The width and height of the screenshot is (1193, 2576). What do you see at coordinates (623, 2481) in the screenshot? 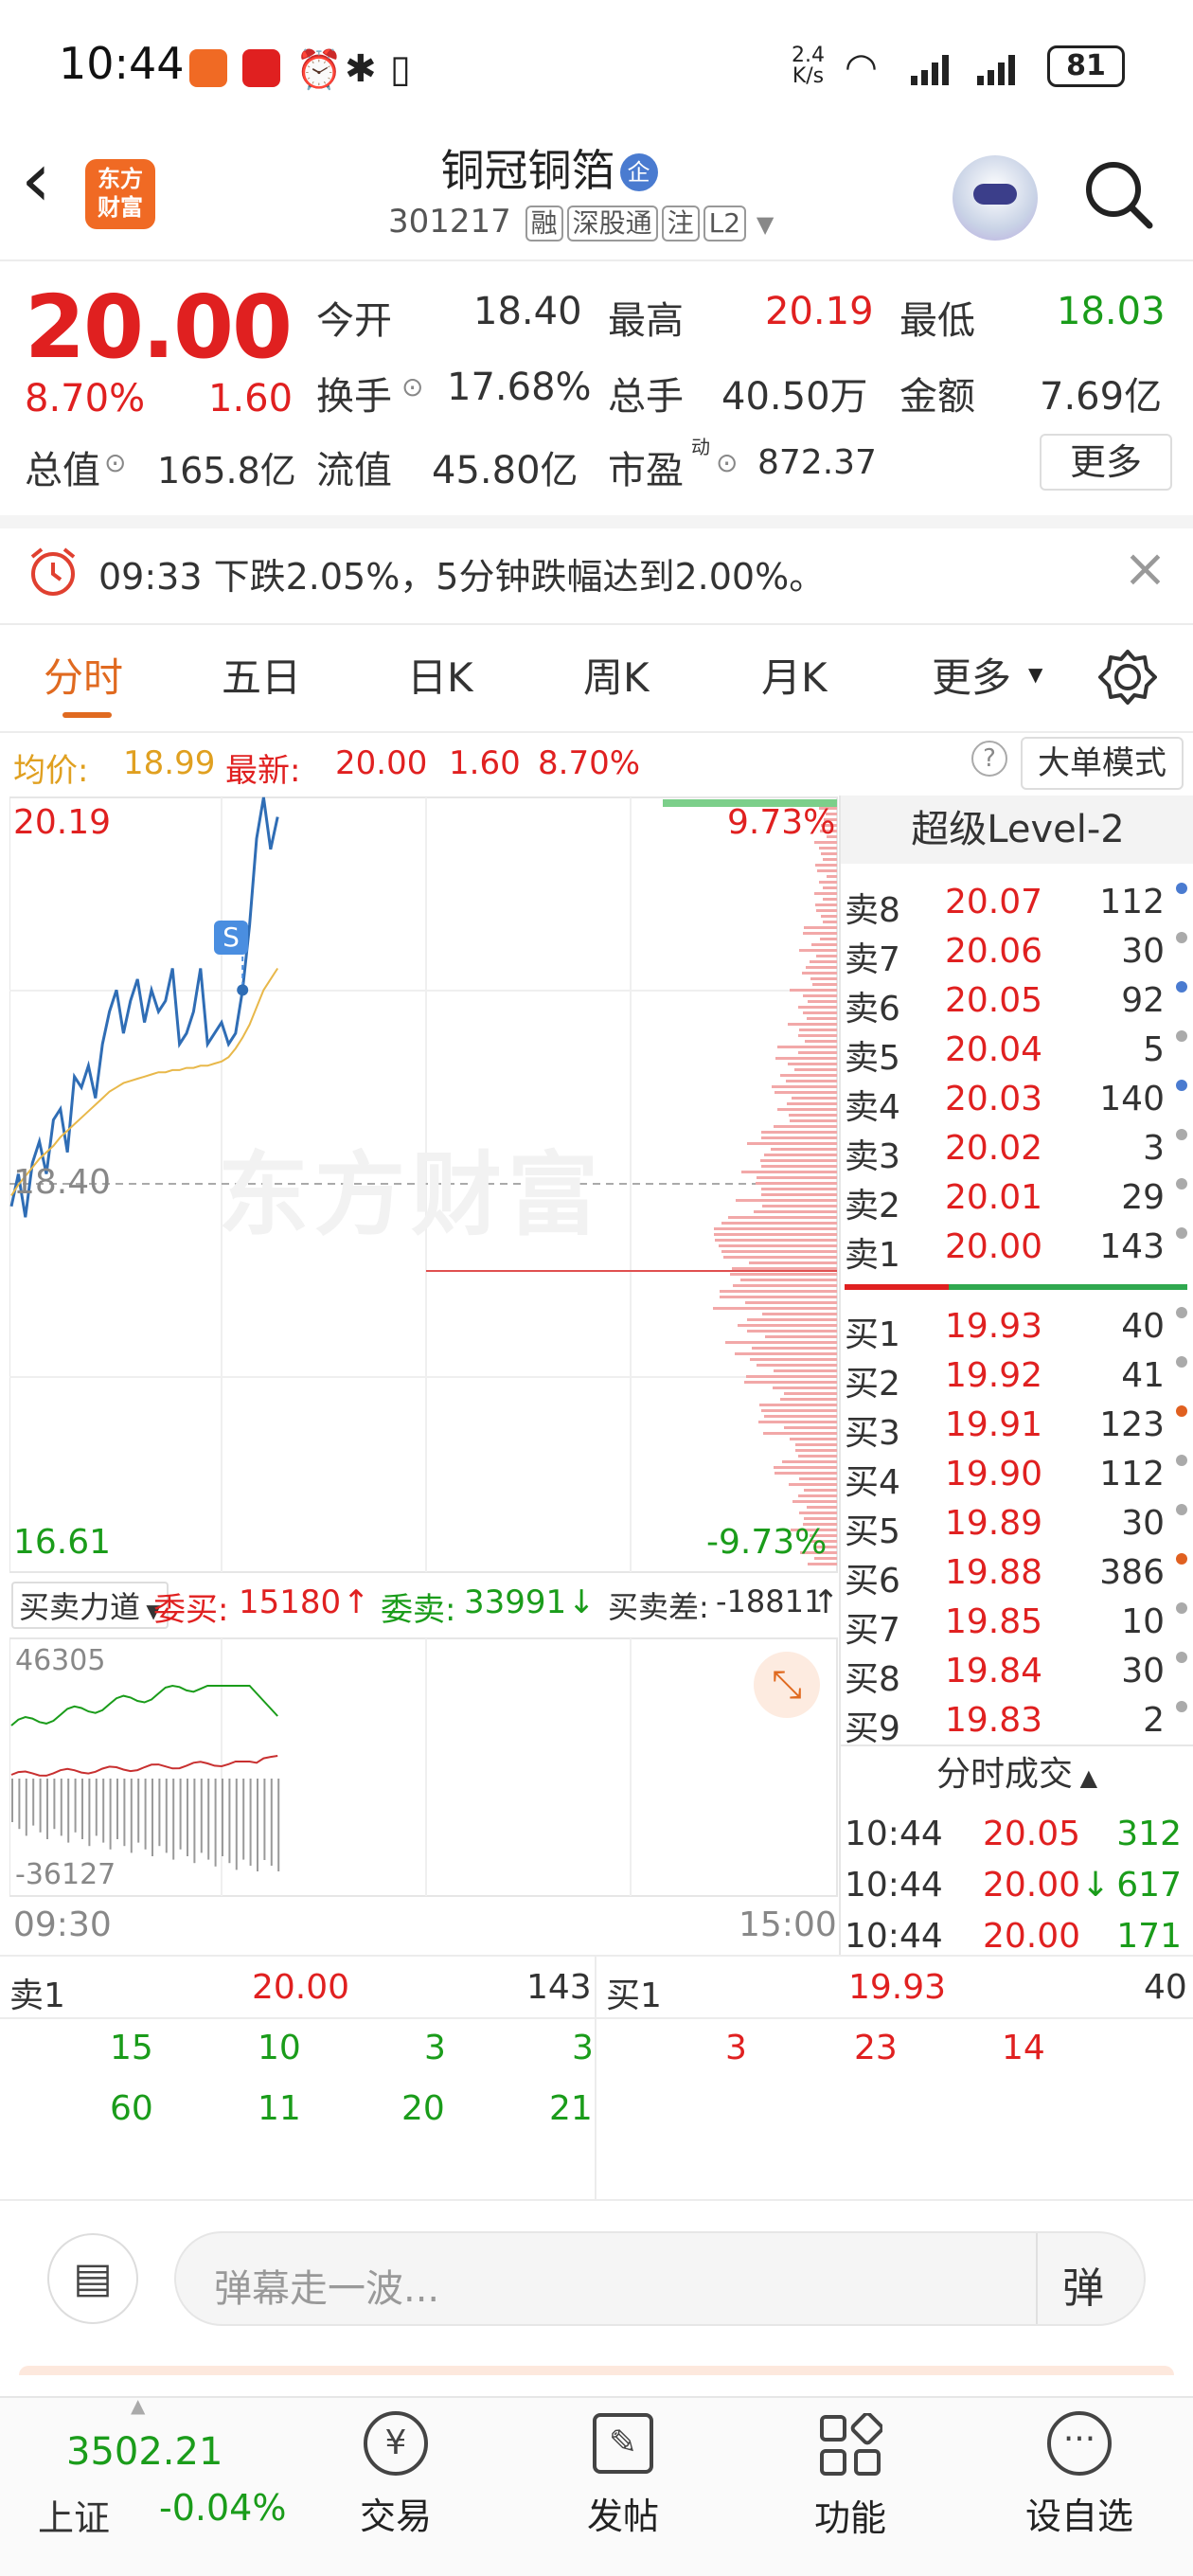
I see `nav-post: ✎ 发帖` at bounding box center [623, 2481].